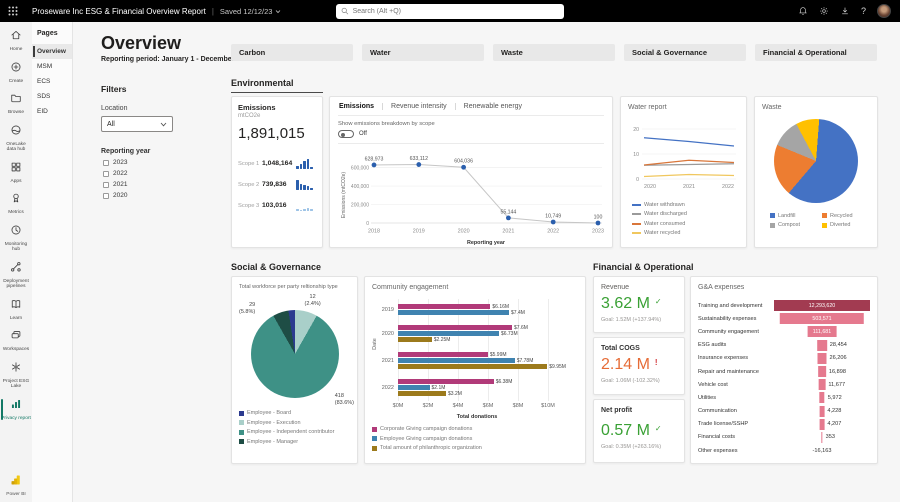  What do you see at coordinates (863, 11) in the screenshot?
I see `help-icon: ?` at bounding box center [863, 11].